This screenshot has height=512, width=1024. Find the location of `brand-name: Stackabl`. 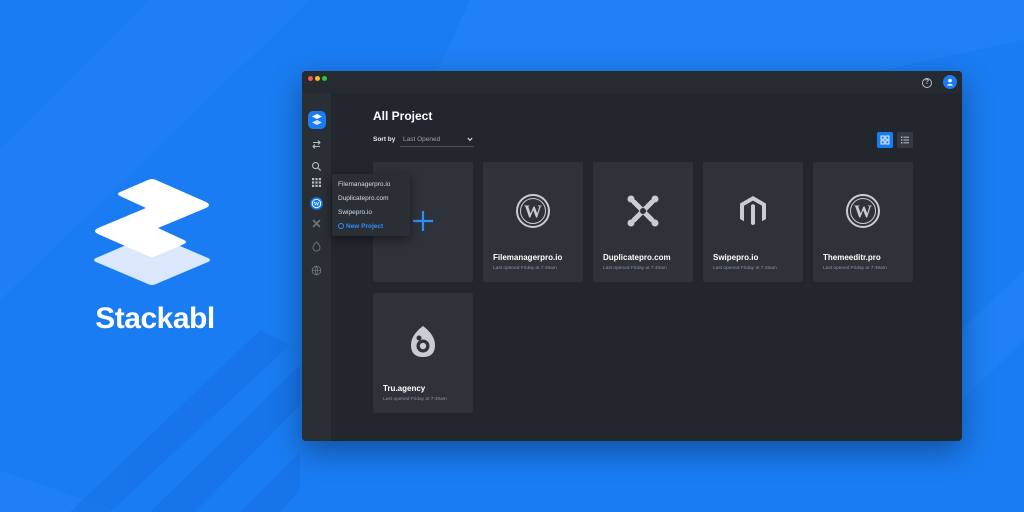

brand-name: Stackabl is located at coordinates (155, 318).